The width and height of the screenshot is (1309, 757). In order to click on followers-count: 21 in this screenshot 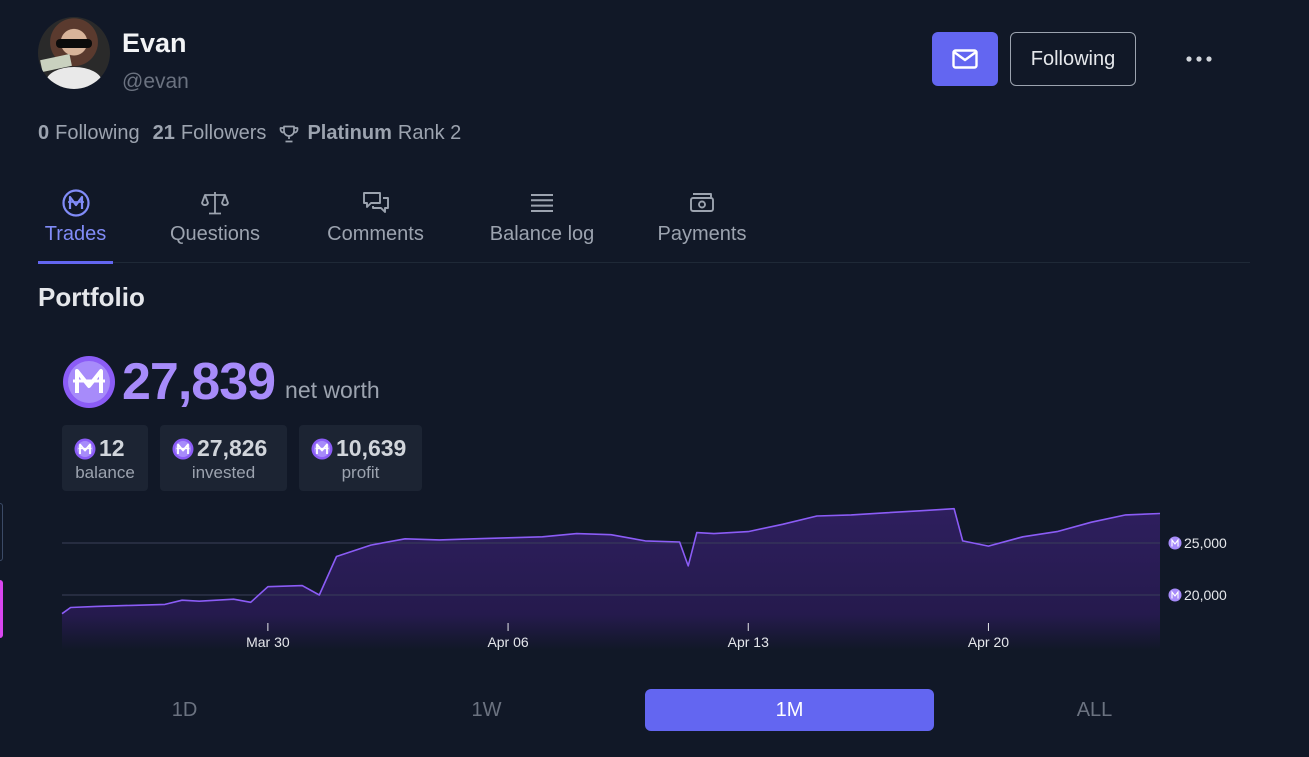, I will do `click(164, 133)`.